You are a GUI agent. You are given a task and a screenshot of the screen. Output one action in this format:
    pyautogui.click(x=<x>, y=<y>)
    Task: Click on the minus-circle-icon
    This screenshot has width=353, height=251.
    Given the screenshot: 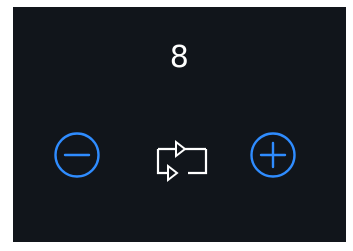 What is the action you would take?
    pyautogui.click(x=77, y=155)
    